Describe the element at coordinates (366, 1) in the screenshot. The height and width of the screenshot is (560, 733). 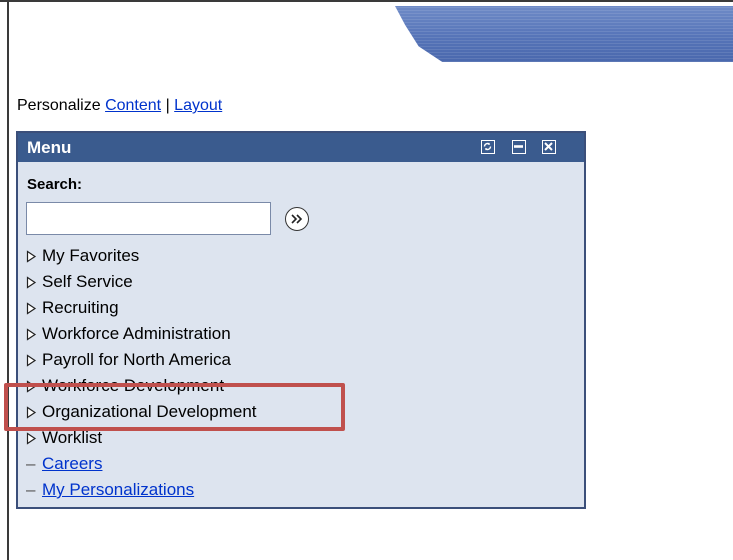
I see `window-top-border` at that location.